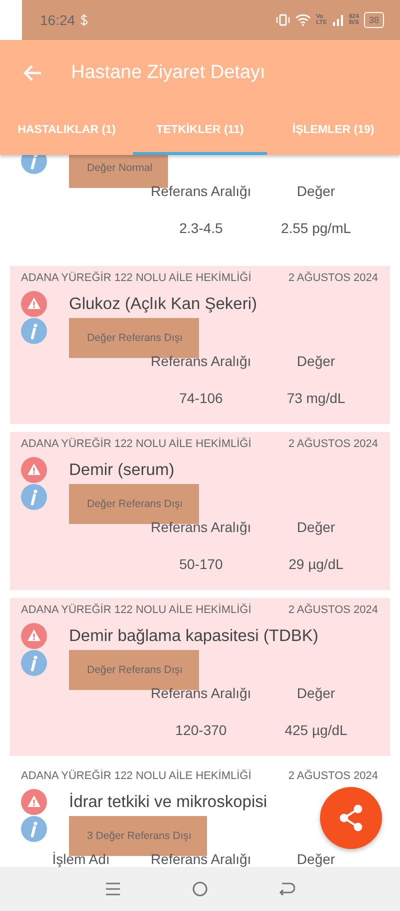 The width and height of the screenshot is (400, 911). What do you see at coordinates (168, 73) in the screenshot?
I see `screen-title: Hastane Ziyaret Detayı` at bounding box center [168, 73].